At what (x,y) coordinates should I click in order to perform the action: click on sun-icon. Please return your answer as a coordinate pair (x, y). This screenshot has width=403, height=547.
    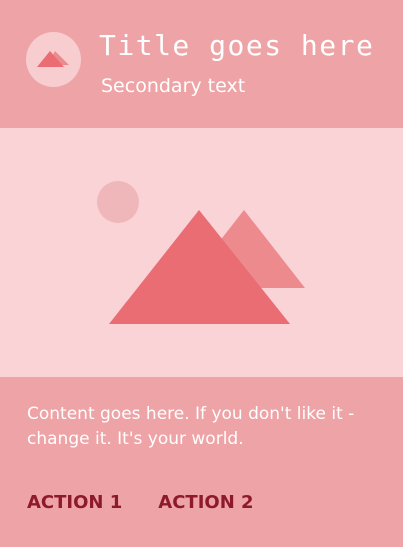
    Looking at the image, I should click on (118, 202).